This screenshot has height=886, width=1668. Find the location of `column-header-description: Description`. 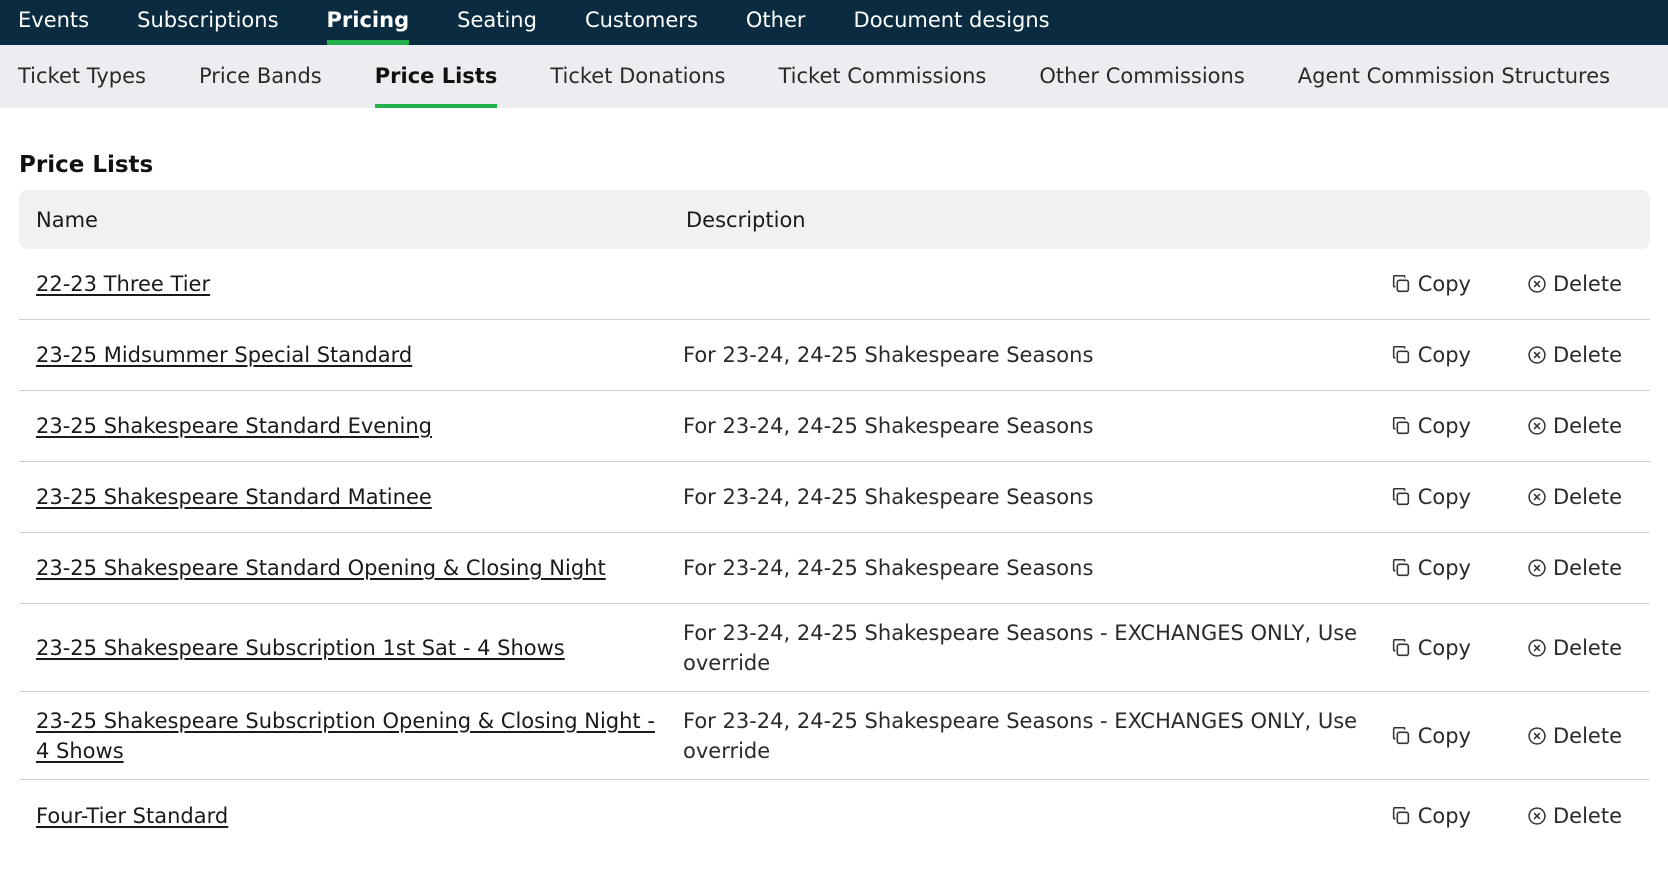

column-header-description: Description is located at coordinates (746, 219).